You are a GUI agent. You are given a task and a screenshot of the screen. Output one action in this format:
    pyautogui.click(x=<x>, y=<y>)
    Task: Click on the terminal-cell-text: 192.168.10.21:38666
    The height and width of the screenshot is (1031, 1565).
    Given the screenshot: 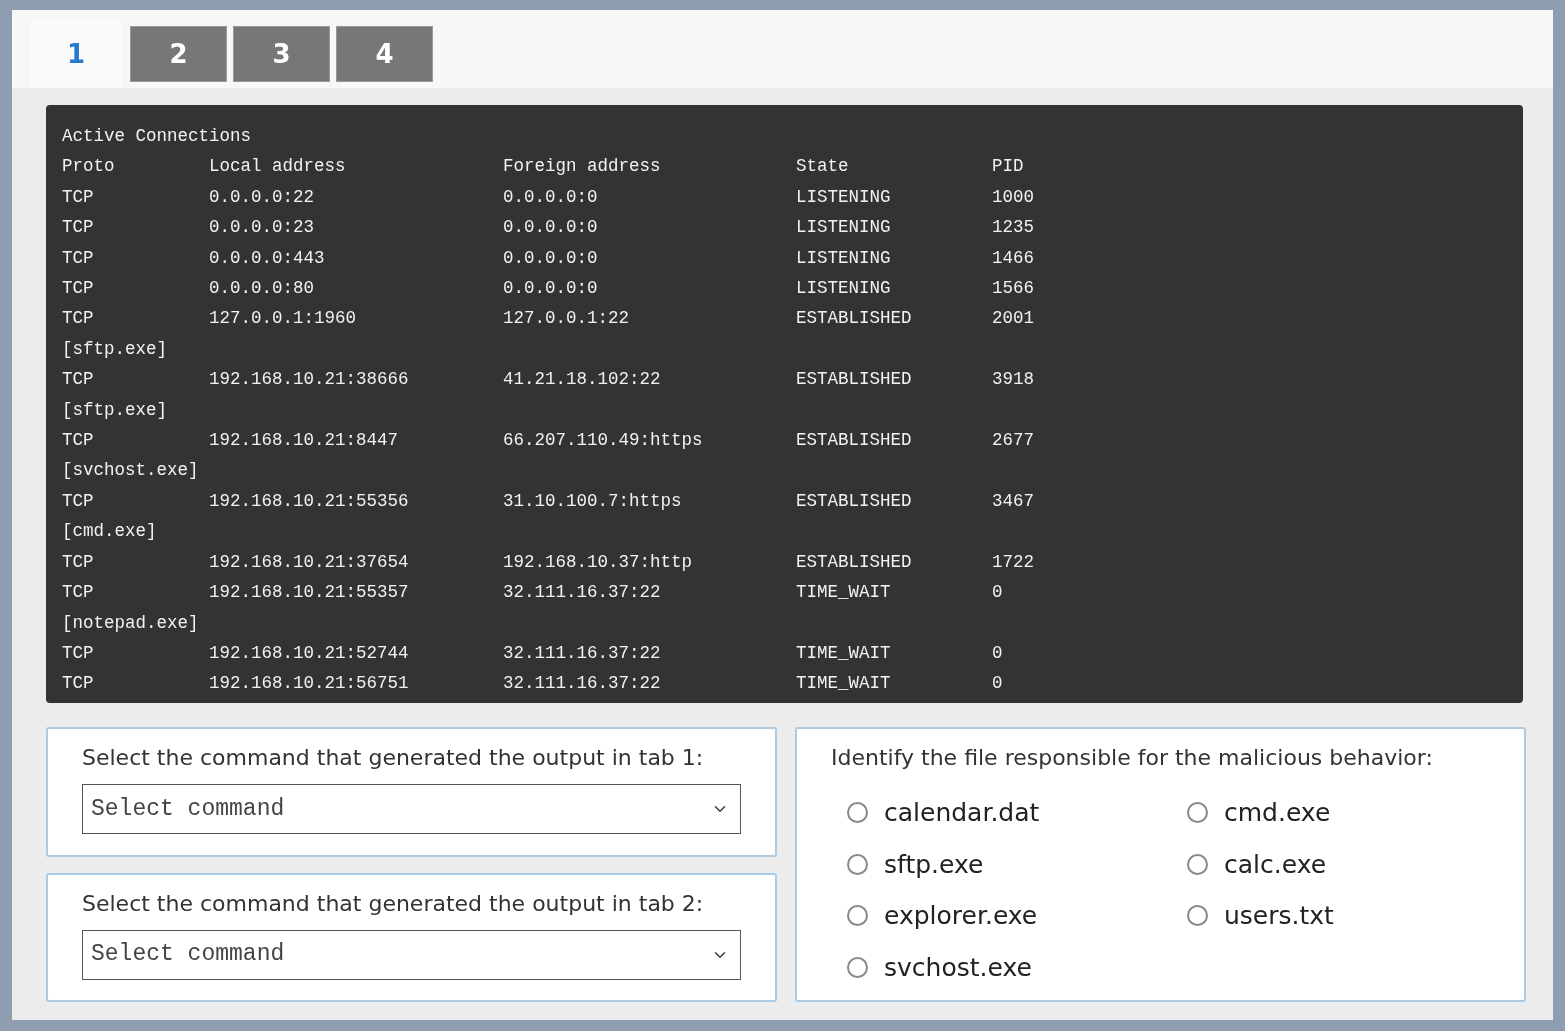 What is the action you would take?
    pyautogui.click(x=309, y=380)
    